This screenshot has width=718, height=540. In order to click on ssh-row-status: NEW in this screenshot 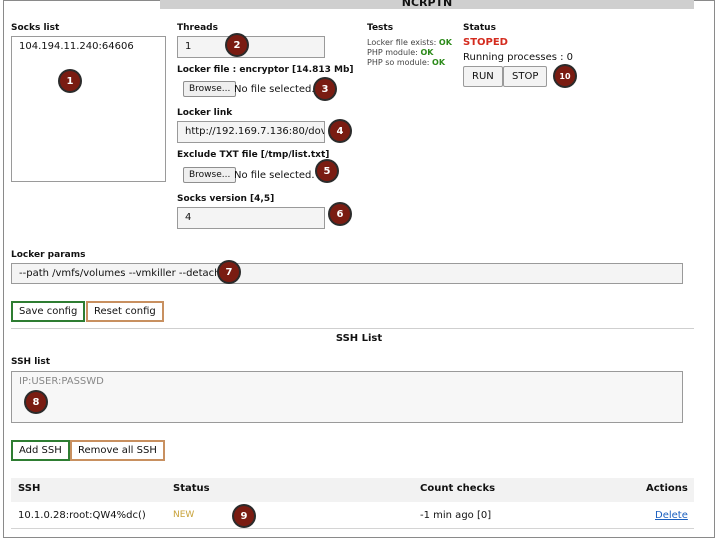, I will do `click(184, 515)`.